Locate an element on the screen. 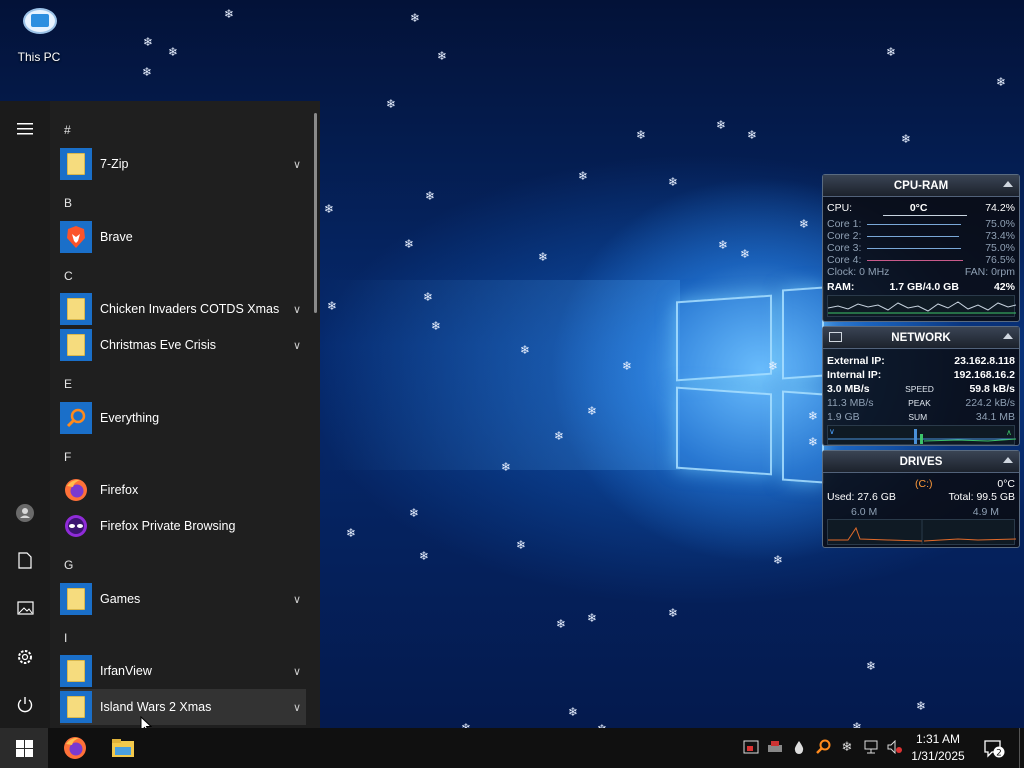 The image size is (1024, 768). app-item: Firefox Private Browsing is located at coordinates (183, 526).